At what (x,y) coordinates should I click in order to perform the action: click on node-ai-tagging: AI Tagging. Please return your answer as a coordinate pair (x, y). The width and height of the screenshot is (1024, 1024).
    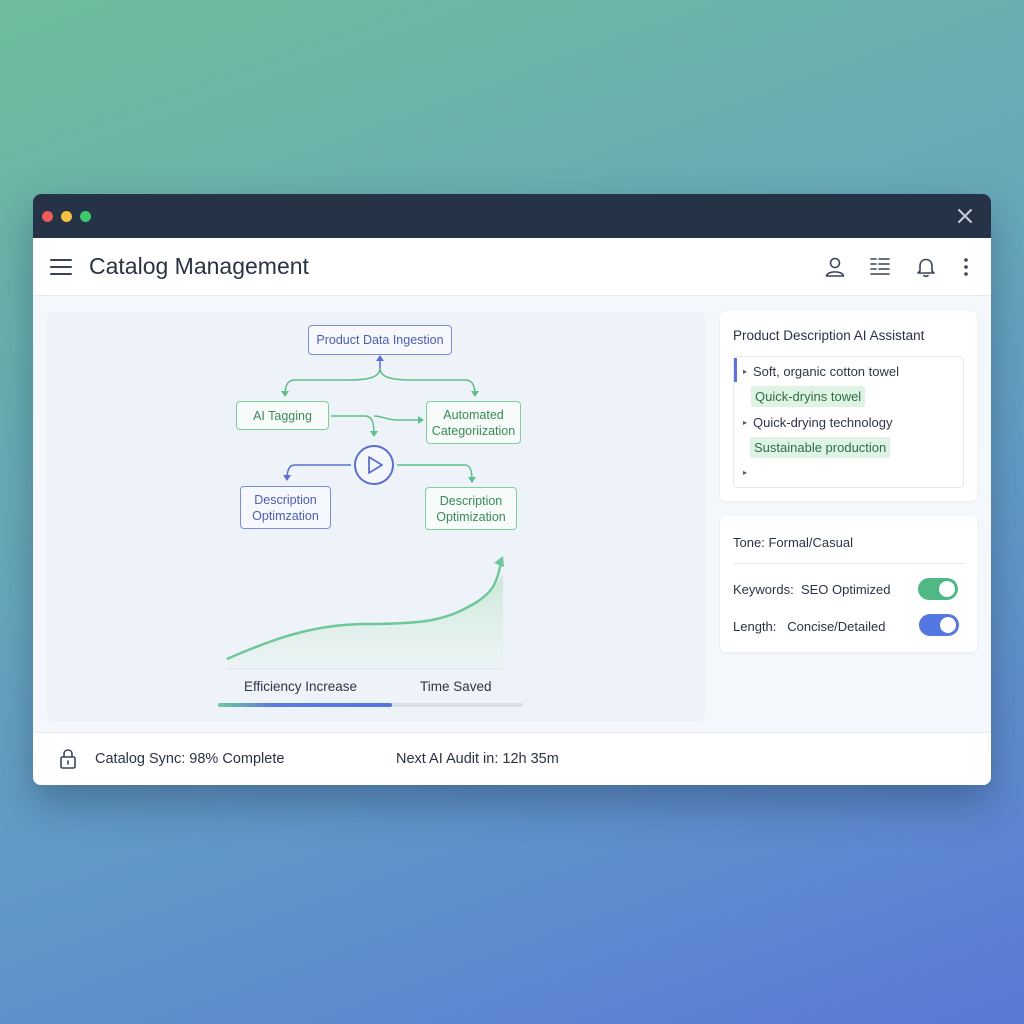
    Looking at the image, I should click on (282, 415).